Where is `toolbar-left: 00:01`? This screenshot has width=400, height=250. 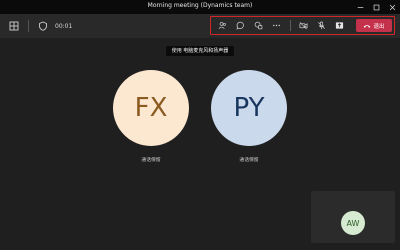
toolbar-left: 00:01 is located at coordinates (40, 26).